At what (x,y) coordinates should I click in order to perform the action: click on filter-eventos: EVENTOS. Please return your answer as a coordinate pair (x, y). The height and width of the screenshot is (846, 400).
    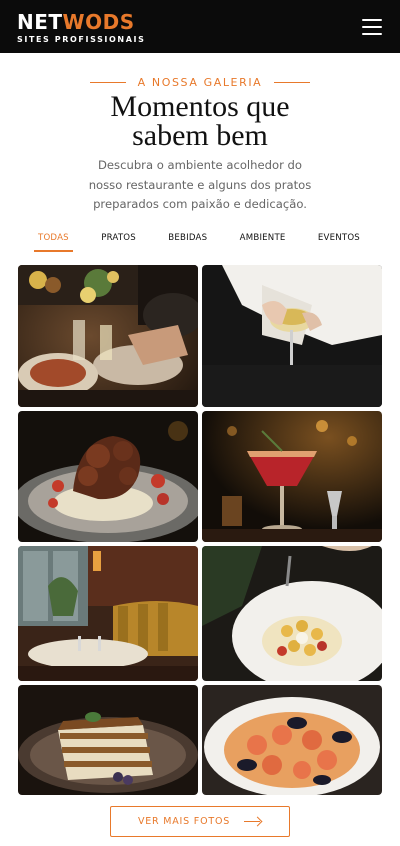
    Looking at the image, I should click on (339, 242).